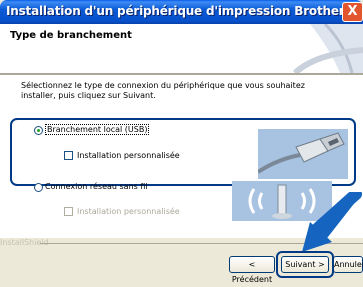  Describe the element at coordinates (68, 211) in the screenshot. I see `wireless-custom-install-checkbox` at that location.